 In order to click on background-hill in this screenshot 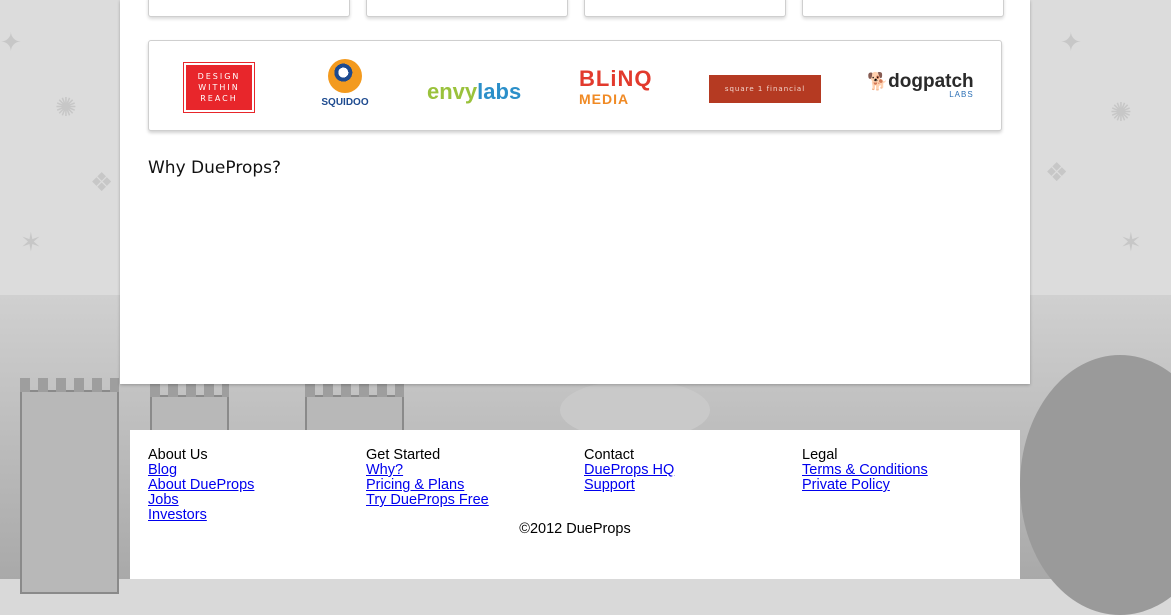, I will do `click(1095, 485)`.